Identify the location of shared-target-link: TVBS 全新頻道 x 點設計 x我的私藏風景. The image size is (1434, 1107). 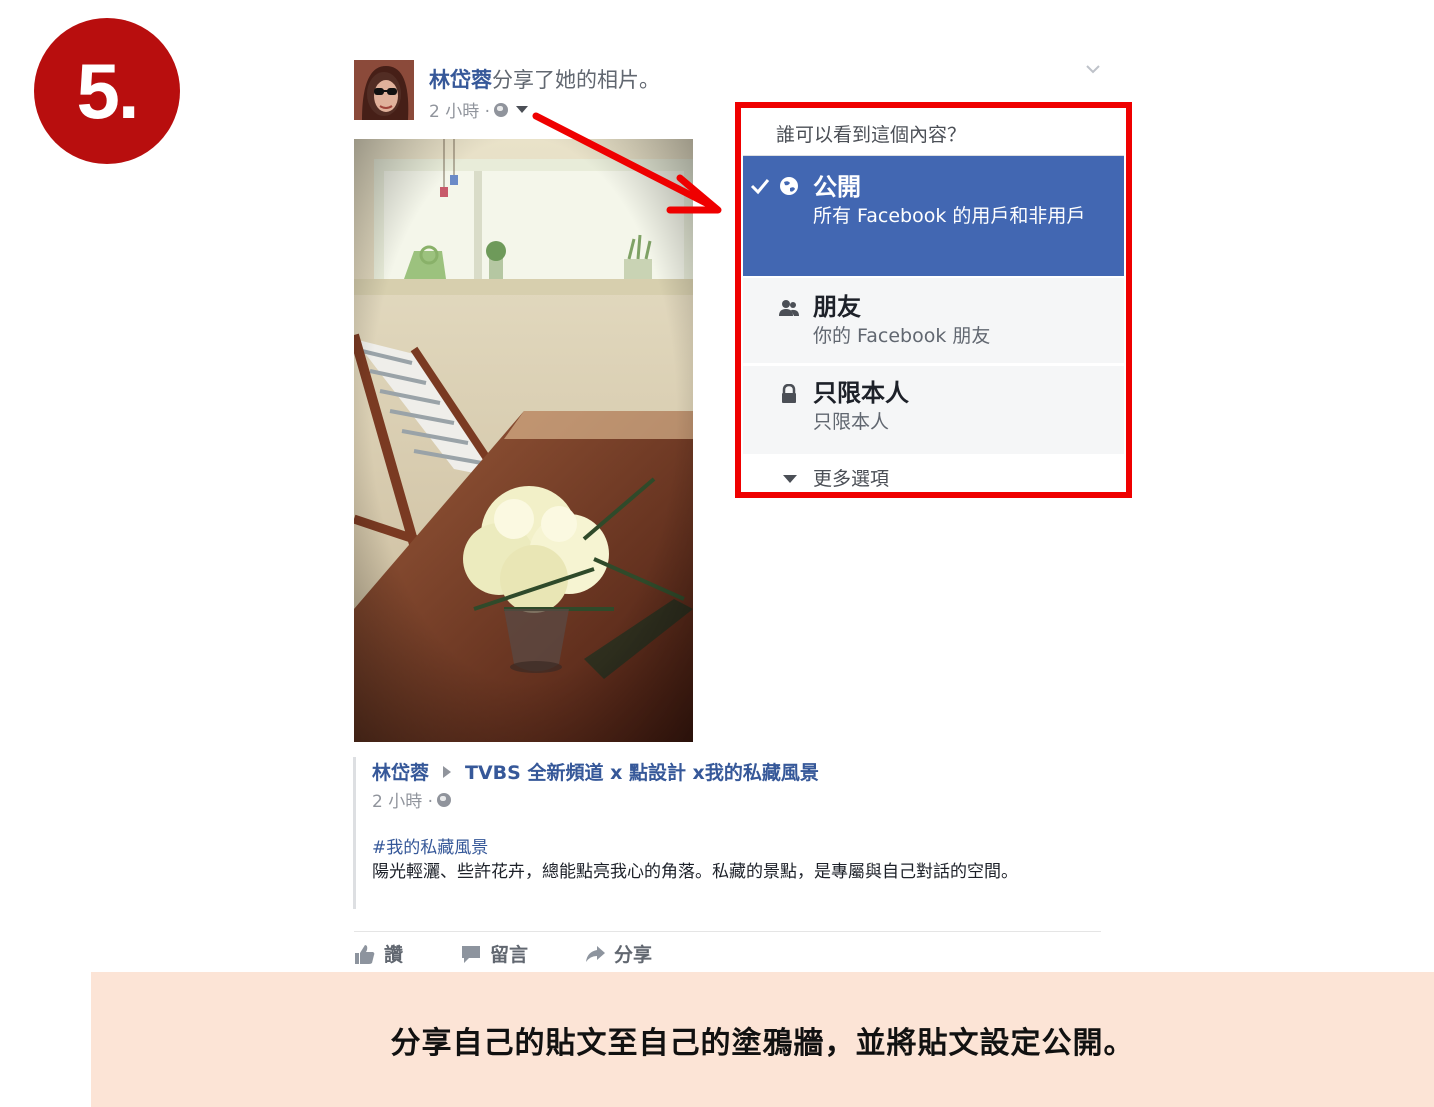
(642, 771).